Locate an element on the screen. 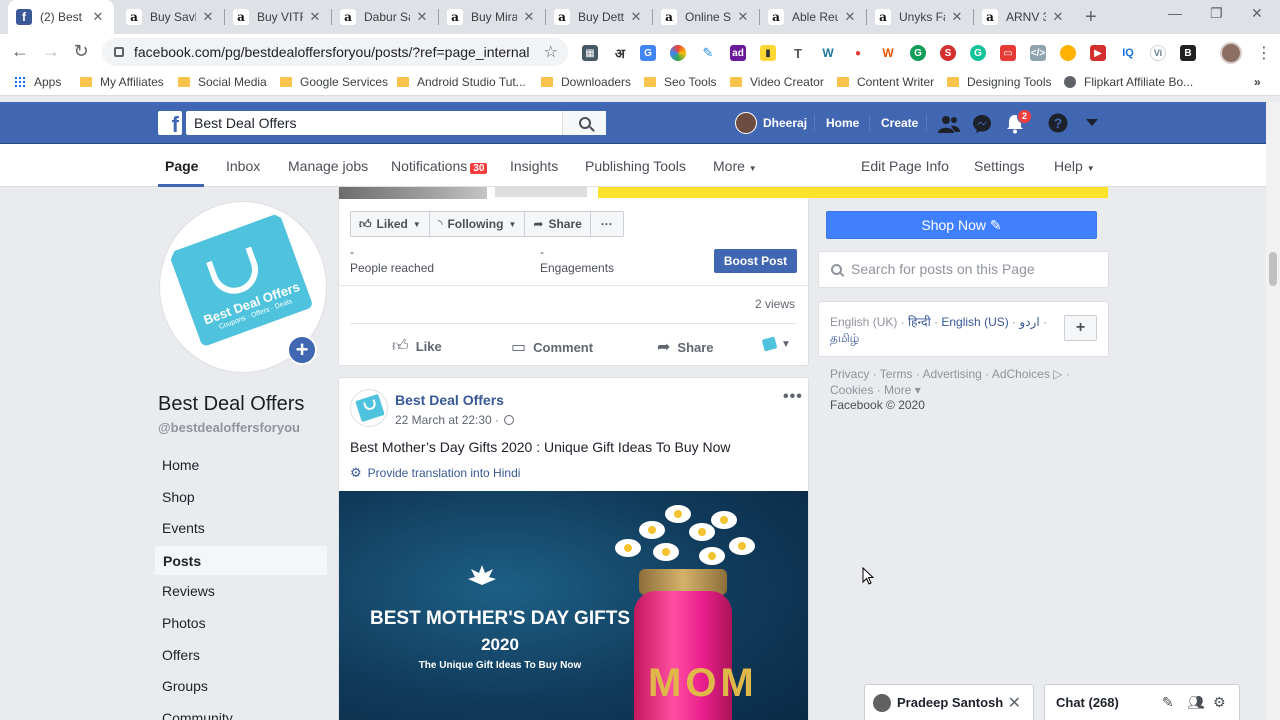 The width and height of the screenshot is (1280, 720). tab-more: More ▼ is located at coordinates (735, 166).